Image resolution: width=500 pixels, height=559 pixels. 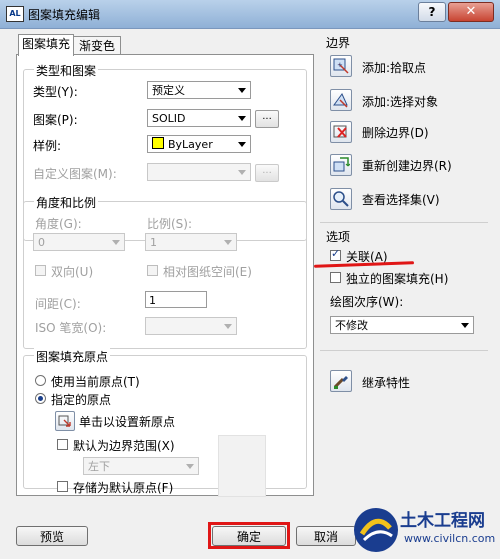 What do you see at coordinates (41, 242) in the screenshot?
I see `angle-value: 0` at bounding box center [41, 242].